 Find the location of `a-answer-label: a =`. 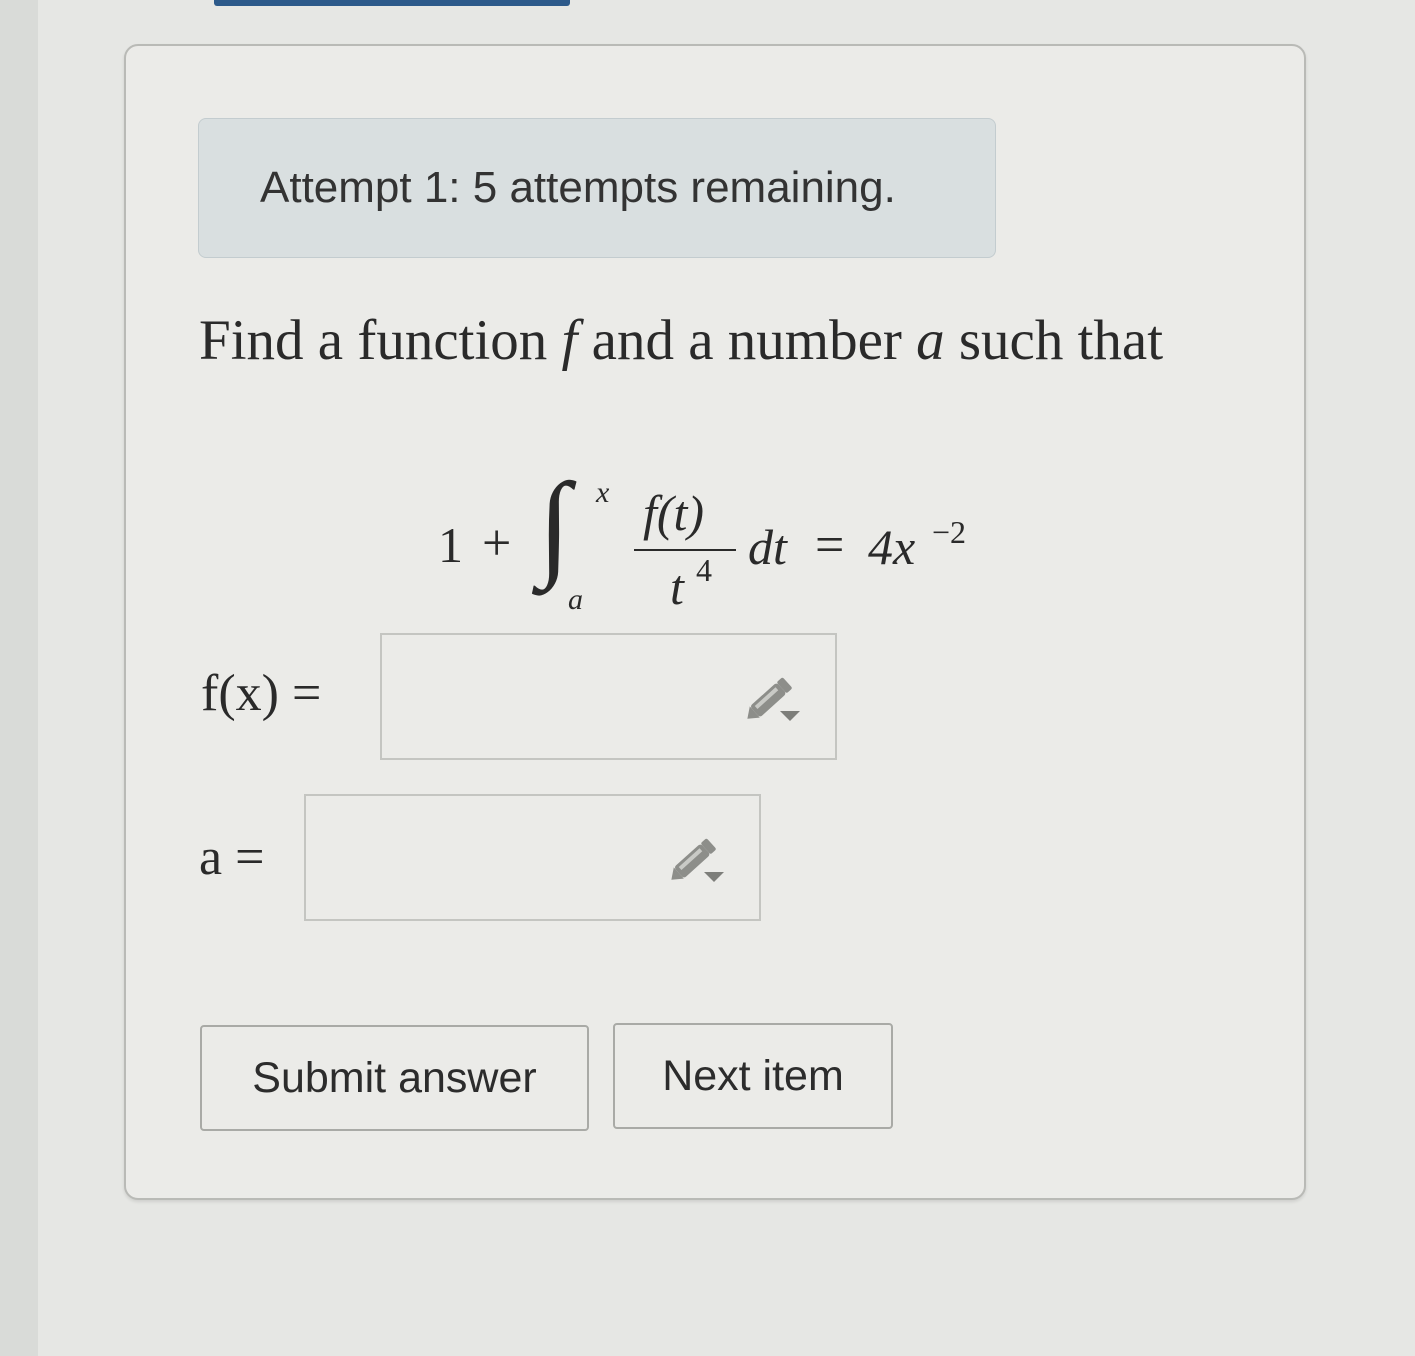

a-answer-label: a = is located at coordinates (232, 857).